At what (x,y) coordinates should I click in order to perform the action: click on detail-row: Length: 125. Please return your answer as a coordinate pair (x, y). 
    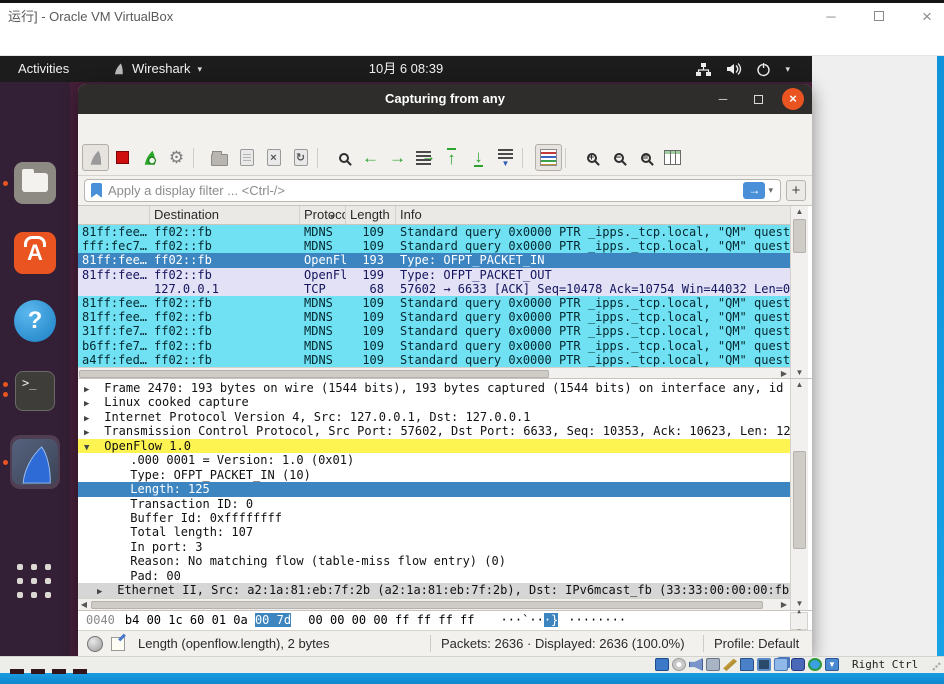
    Looking at the image, I should click on (434, 489).